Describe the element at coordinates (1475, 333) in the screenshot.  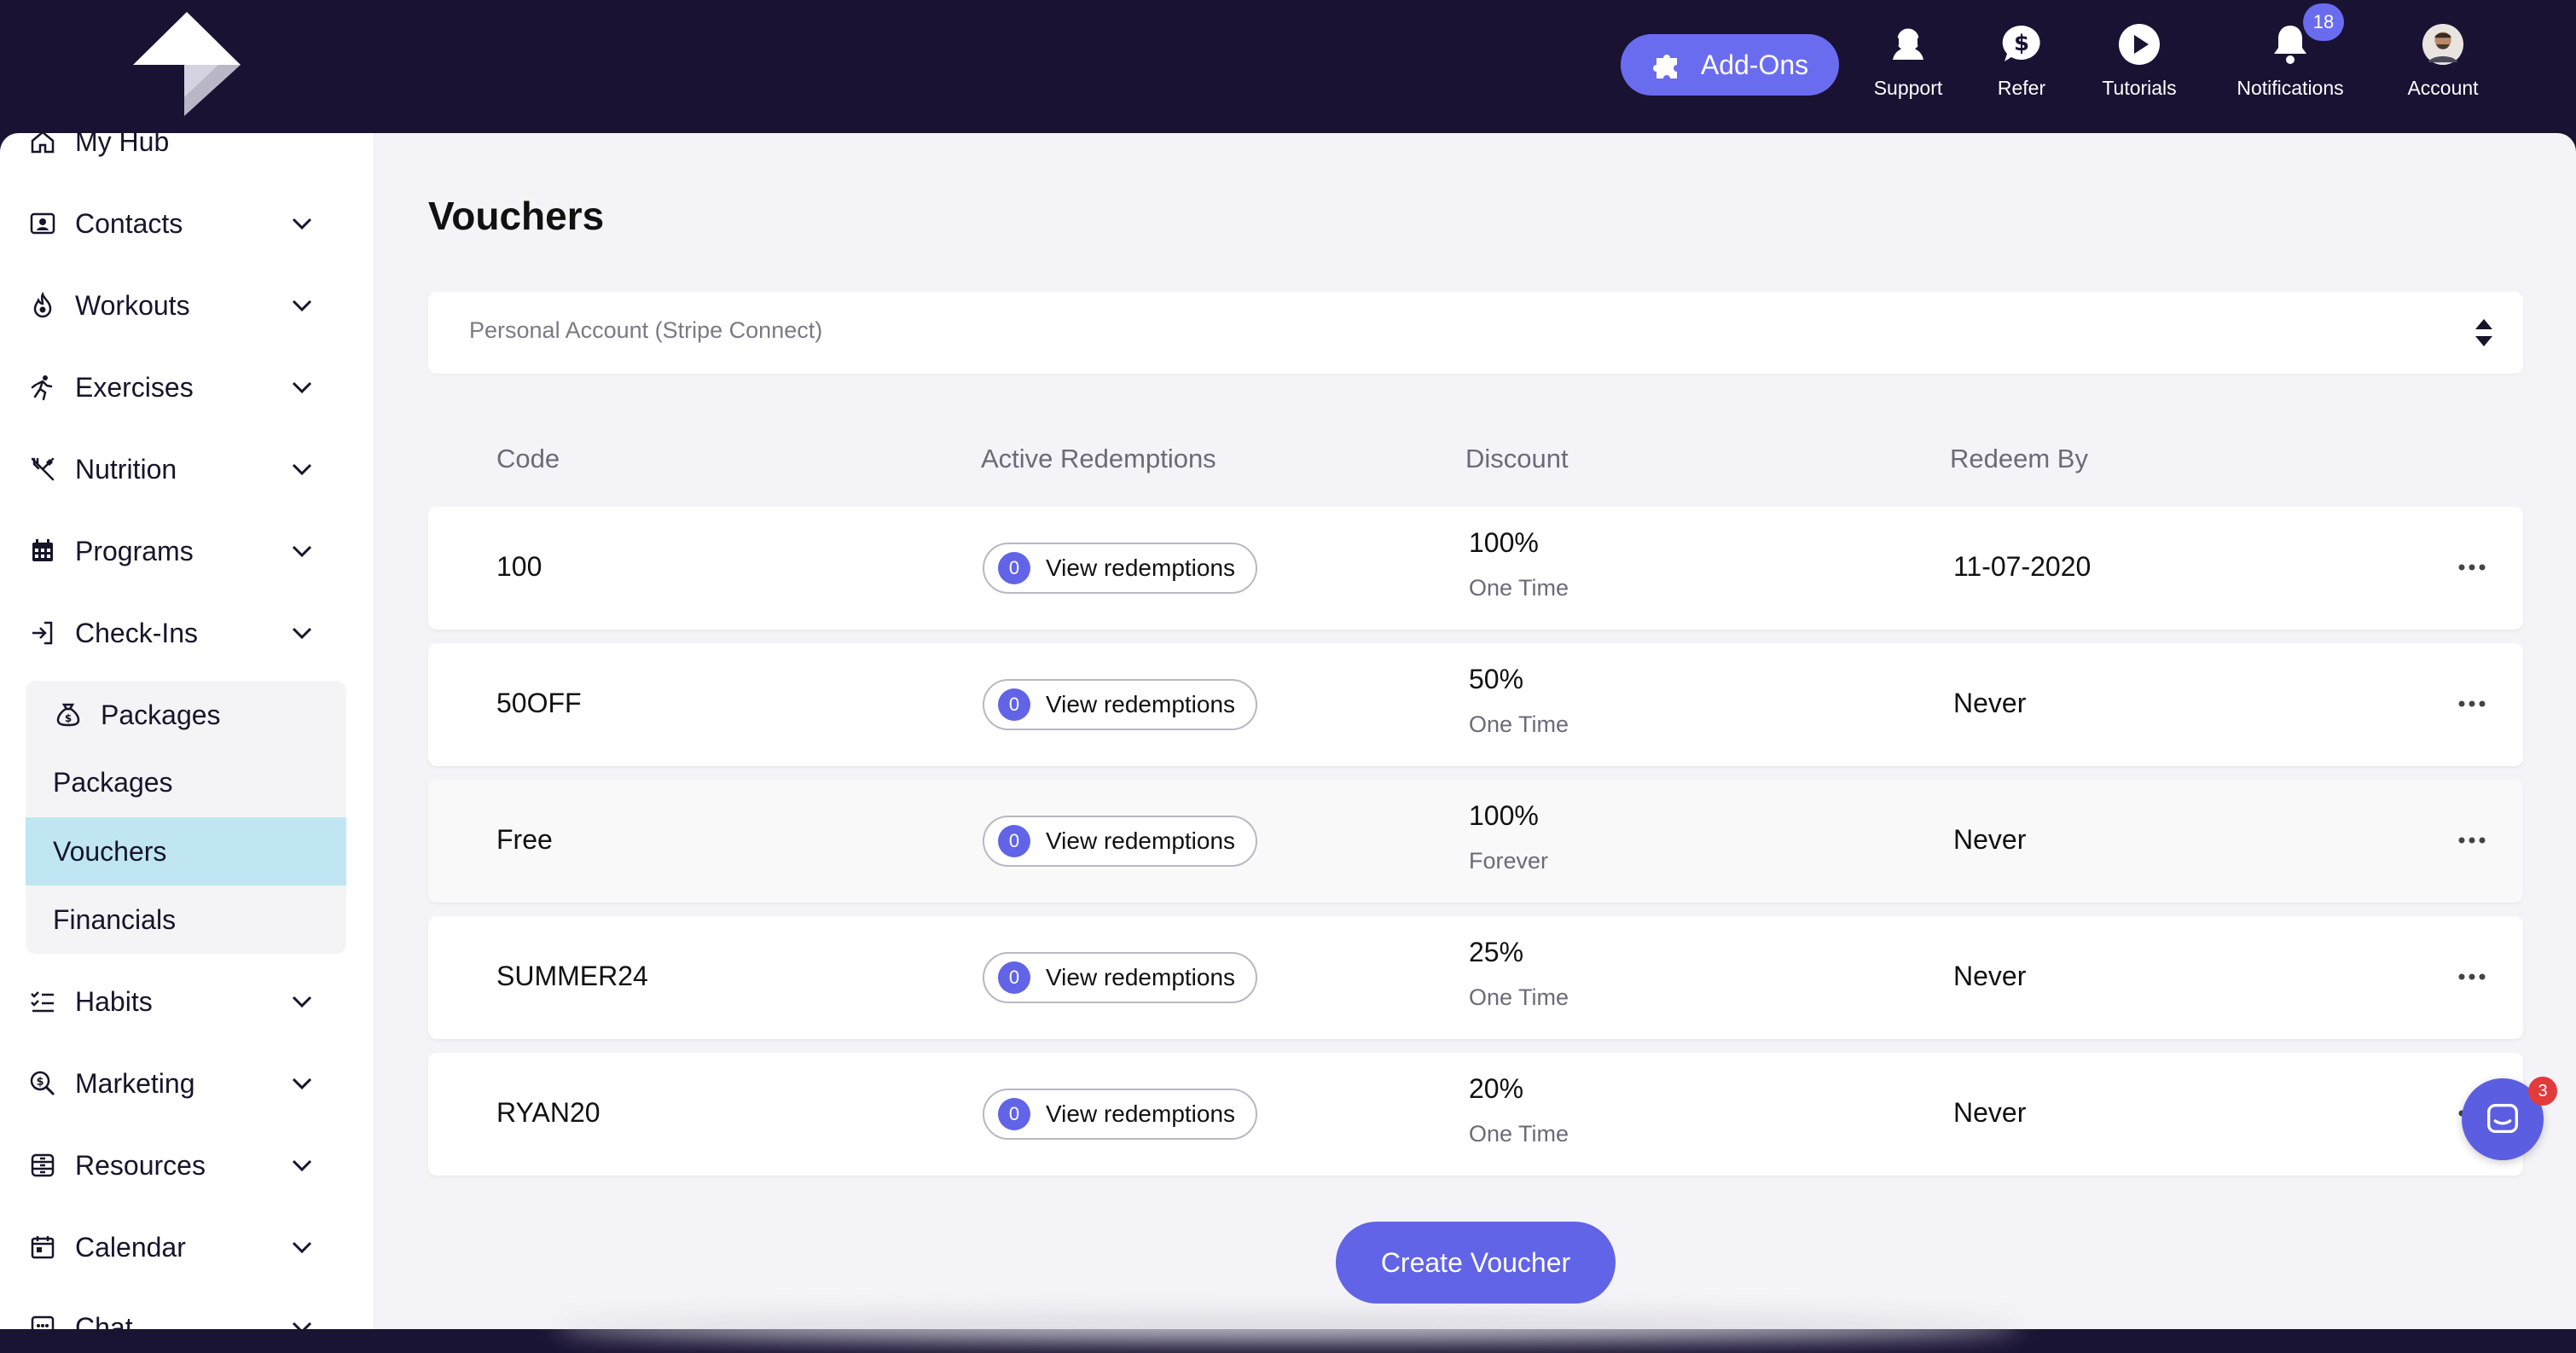
I see `account-select: Personal Account (Stripe Connect)` at that location.